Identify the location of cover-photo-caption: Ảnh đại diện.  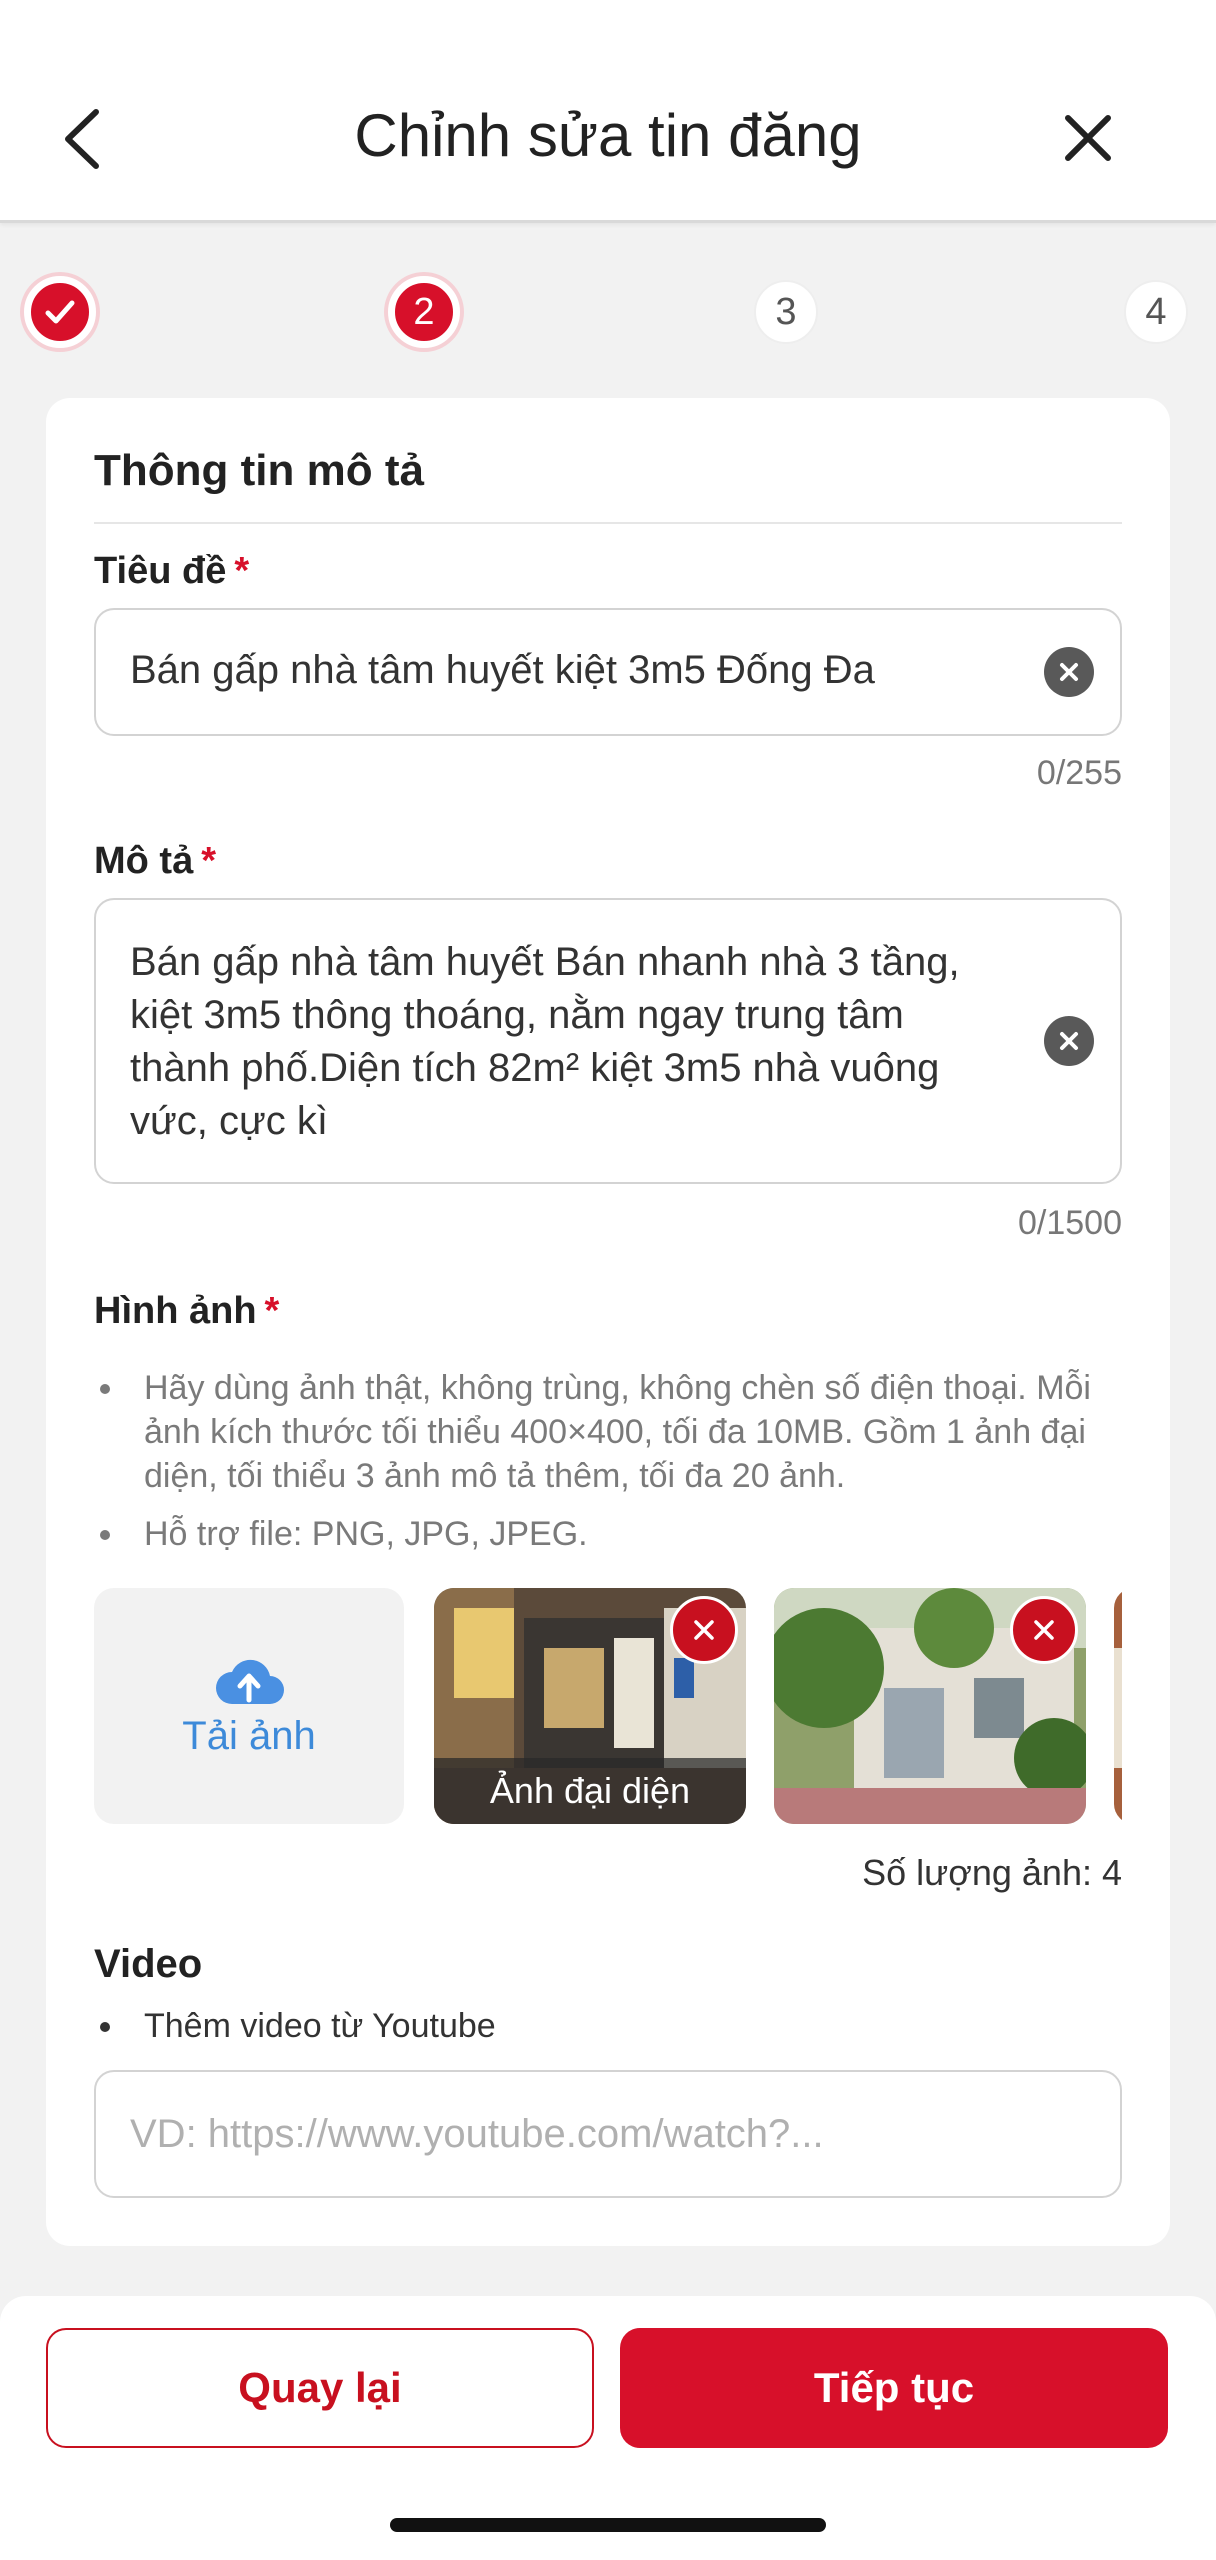
(590, 1791).